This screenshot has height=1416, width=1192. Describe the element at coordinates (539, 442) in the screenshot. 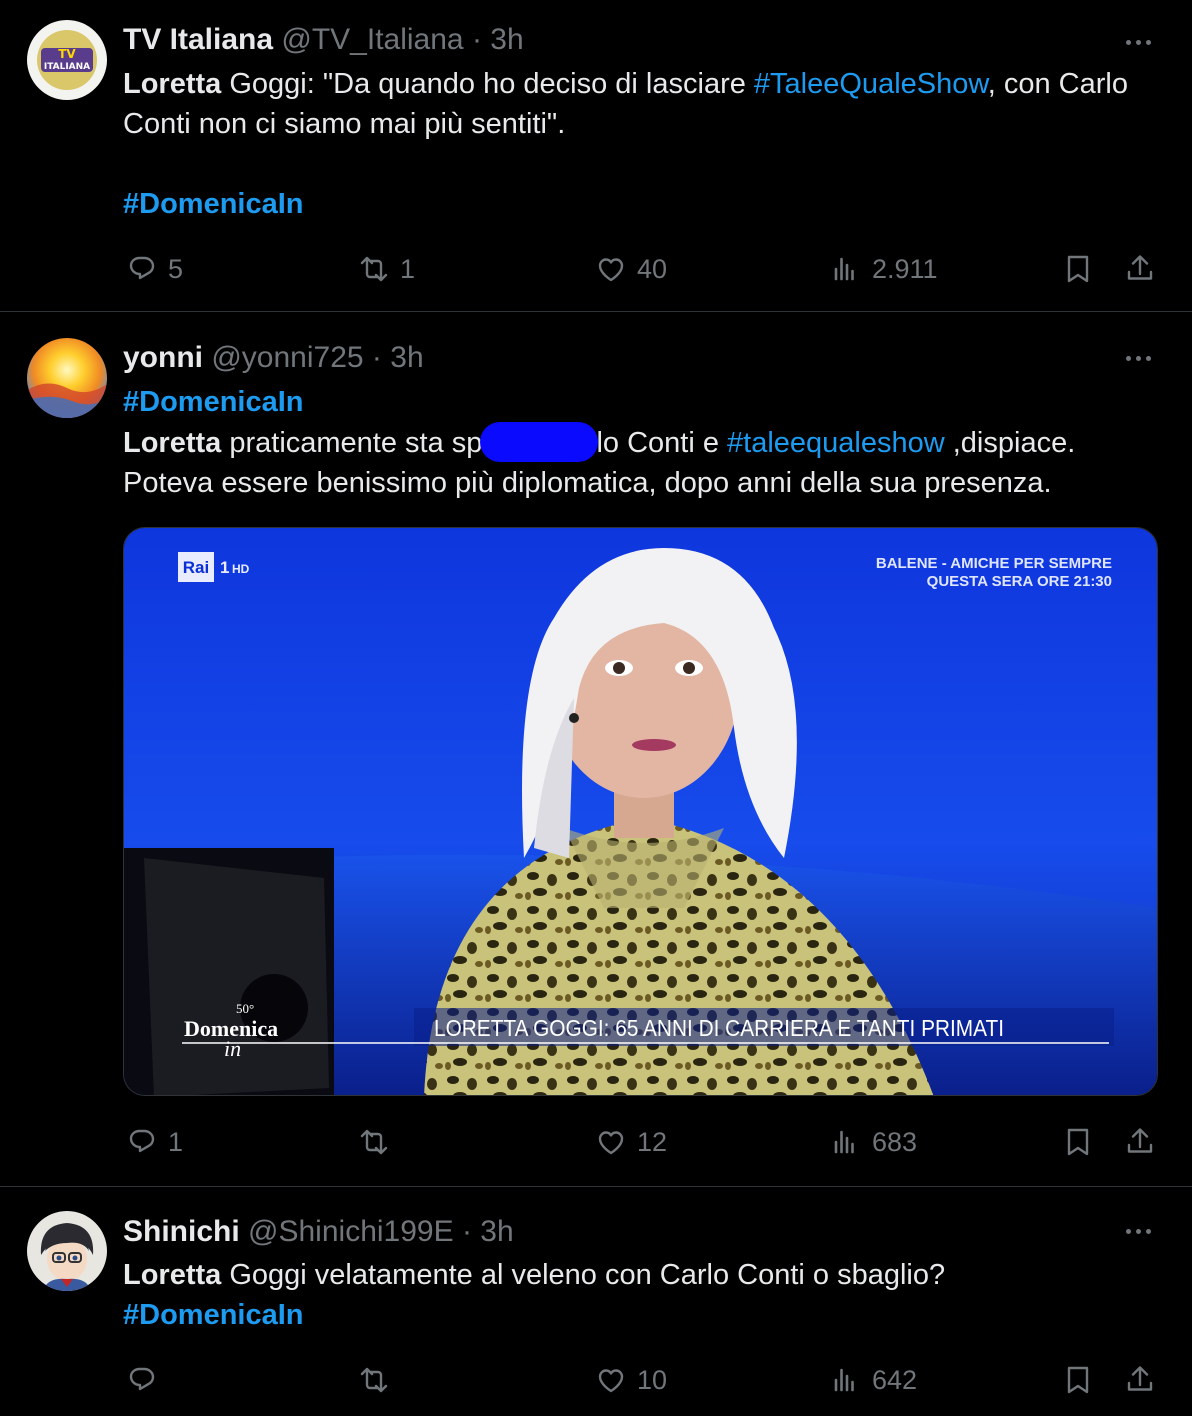

I see `redaction-mark` at that location.